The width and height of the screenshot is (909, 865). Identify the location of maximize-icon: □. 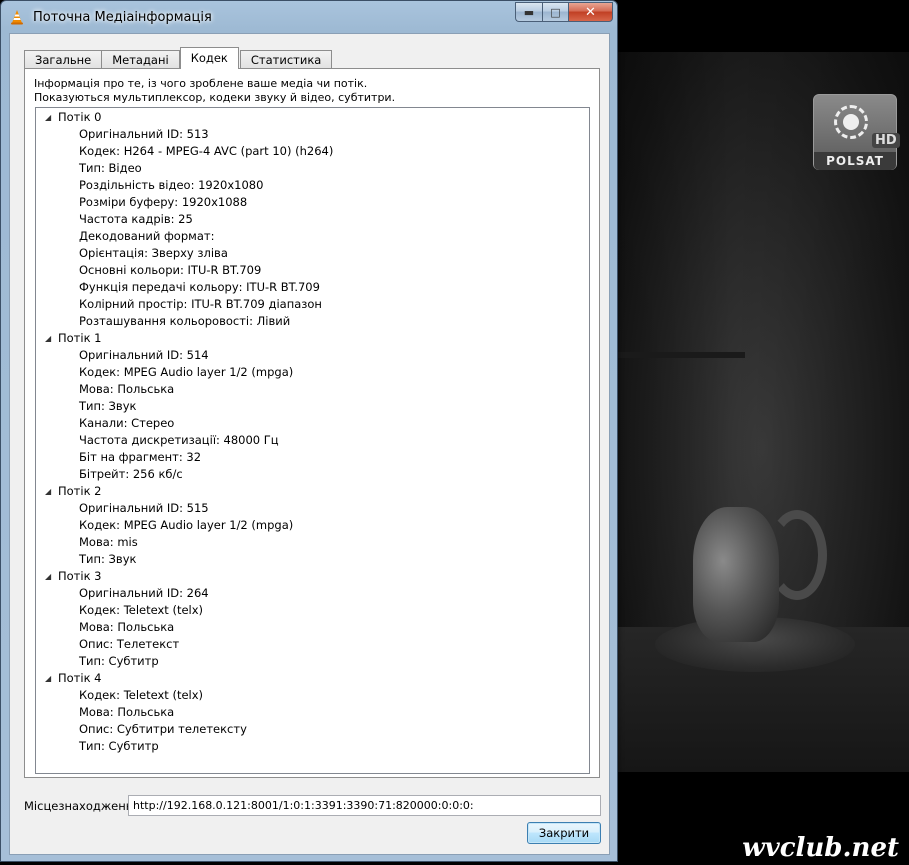
(555, 12).